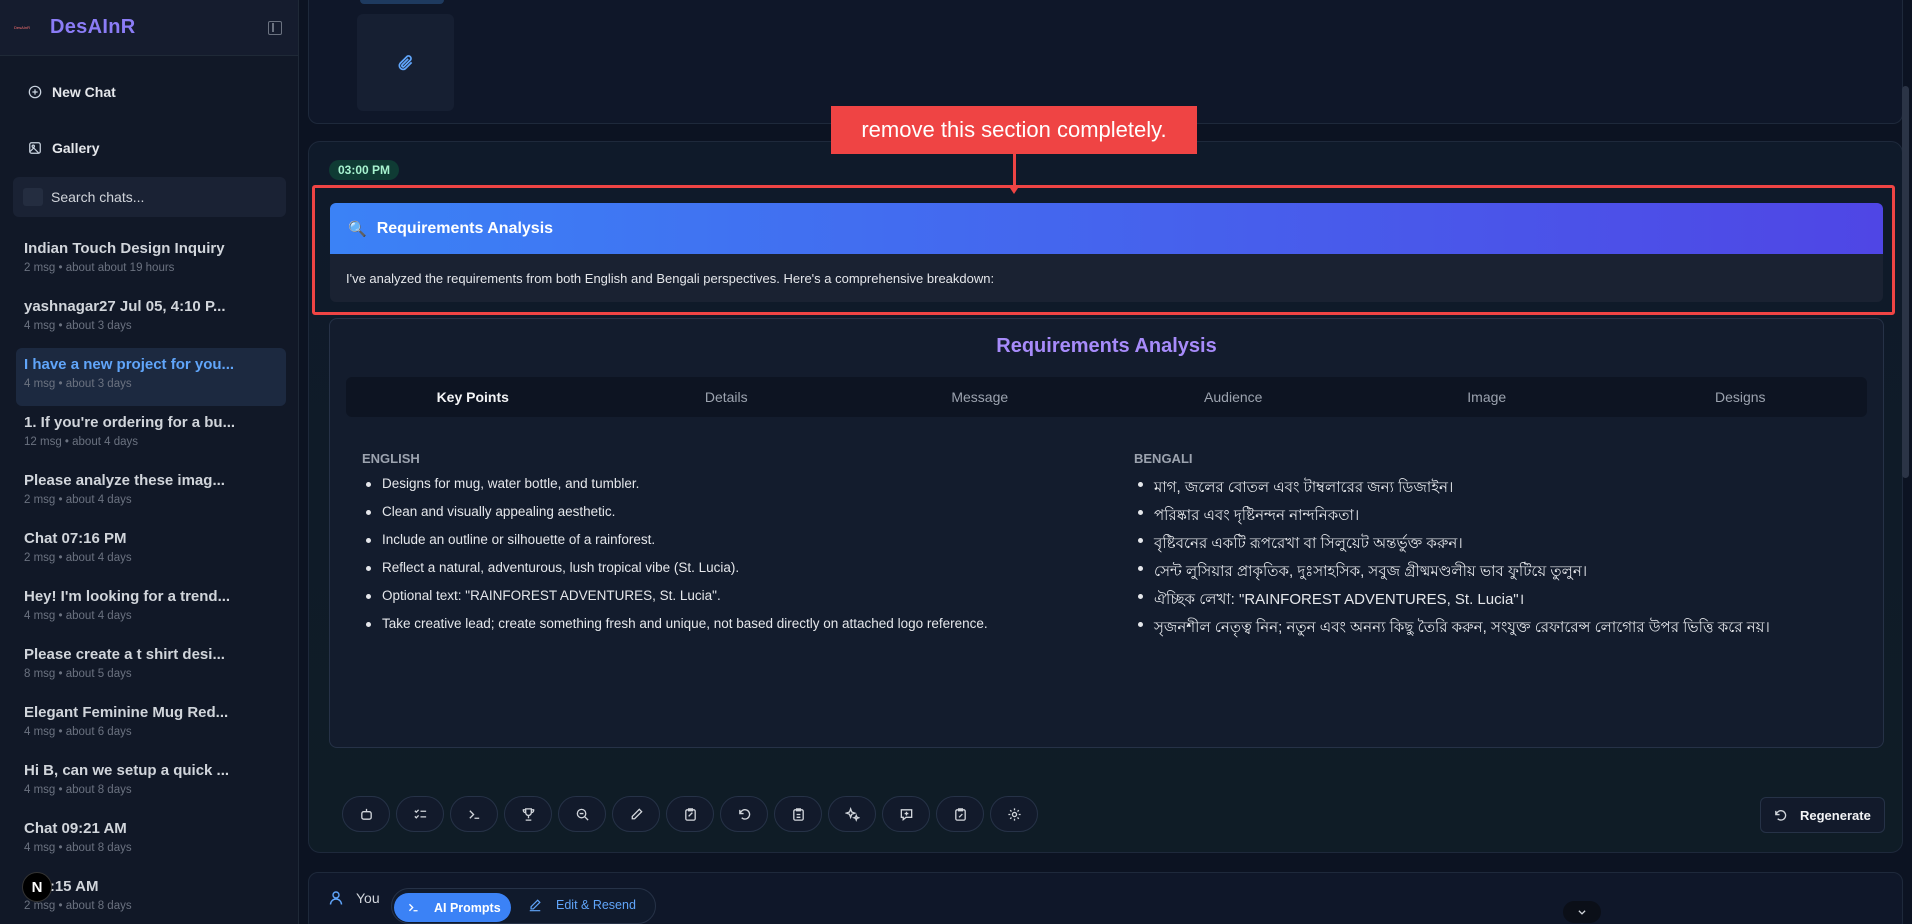  I want to click on tab-image: Image, so click(1487, 397).